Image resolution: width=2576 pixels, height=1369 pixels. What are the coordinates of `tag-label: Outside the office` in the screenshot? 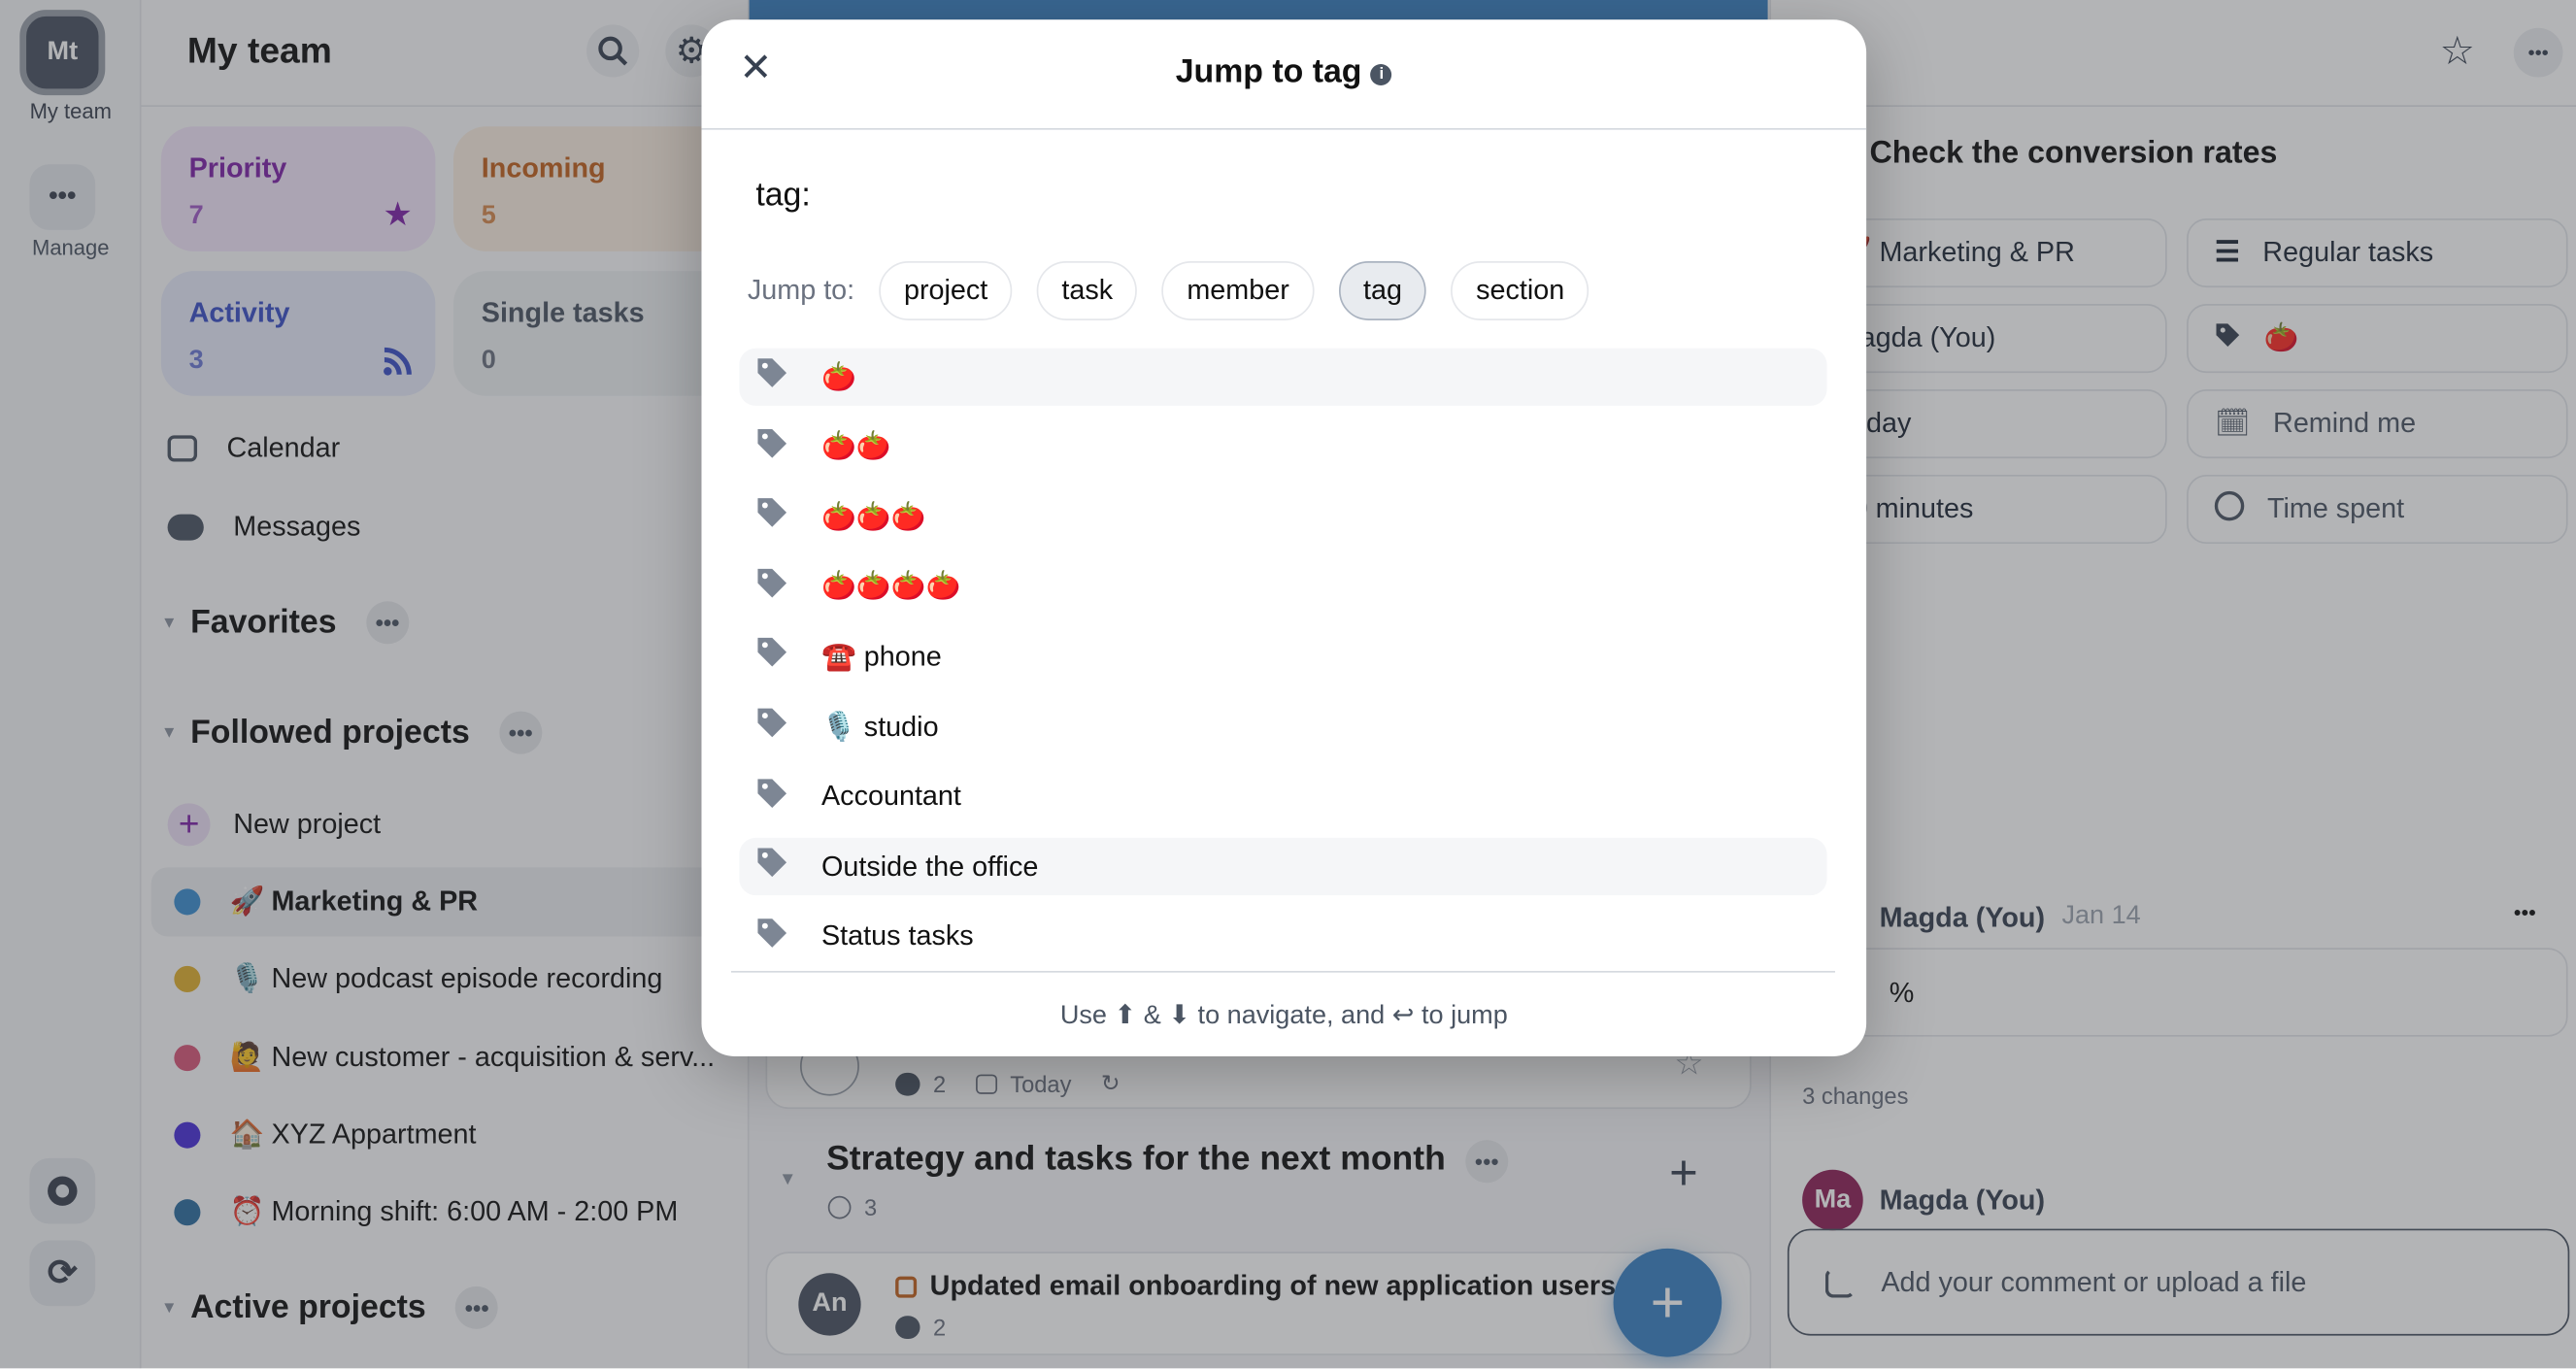 It's located at (930, 867).